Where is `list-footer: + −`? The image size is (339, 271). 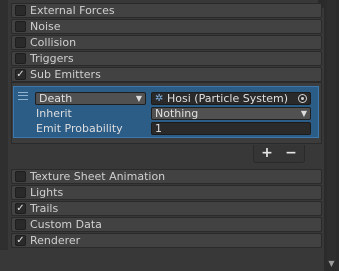
list-footer: + − is located at coordinates (279, 154).